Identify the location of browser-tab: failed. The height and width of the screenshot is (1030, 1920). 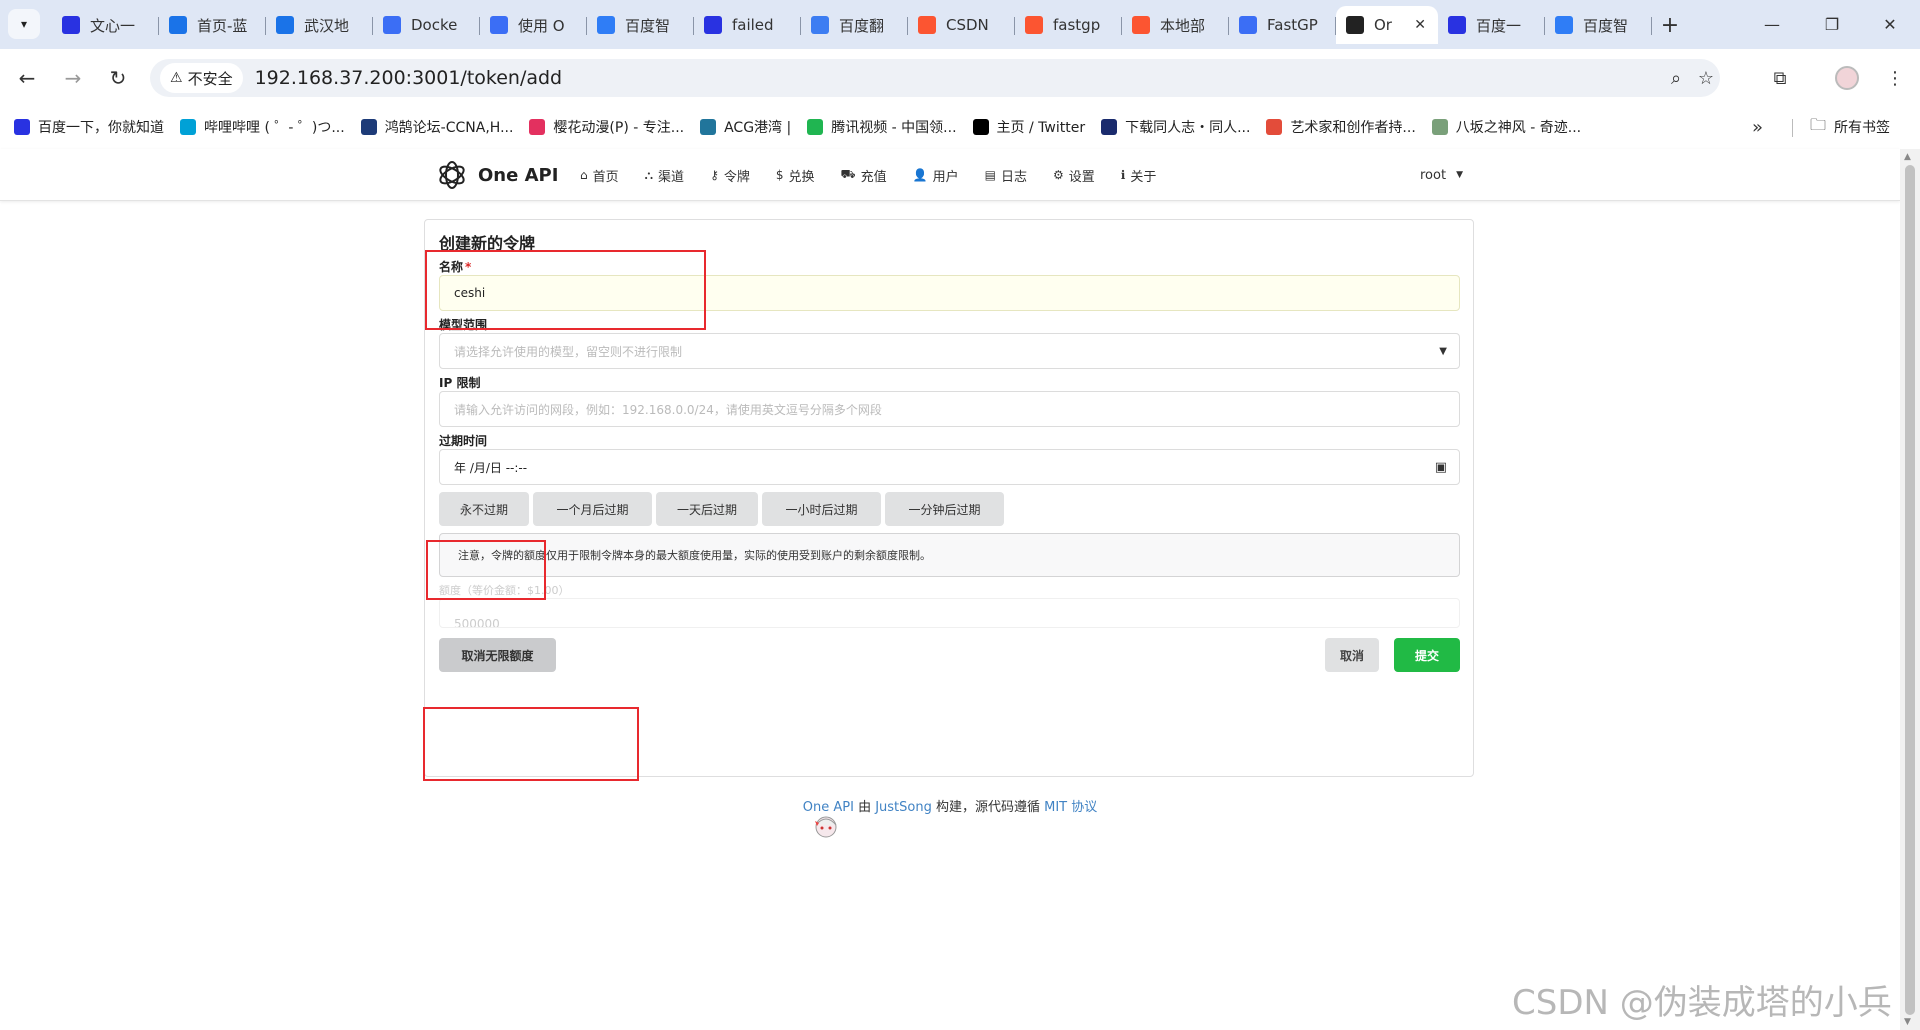
(747, 25).